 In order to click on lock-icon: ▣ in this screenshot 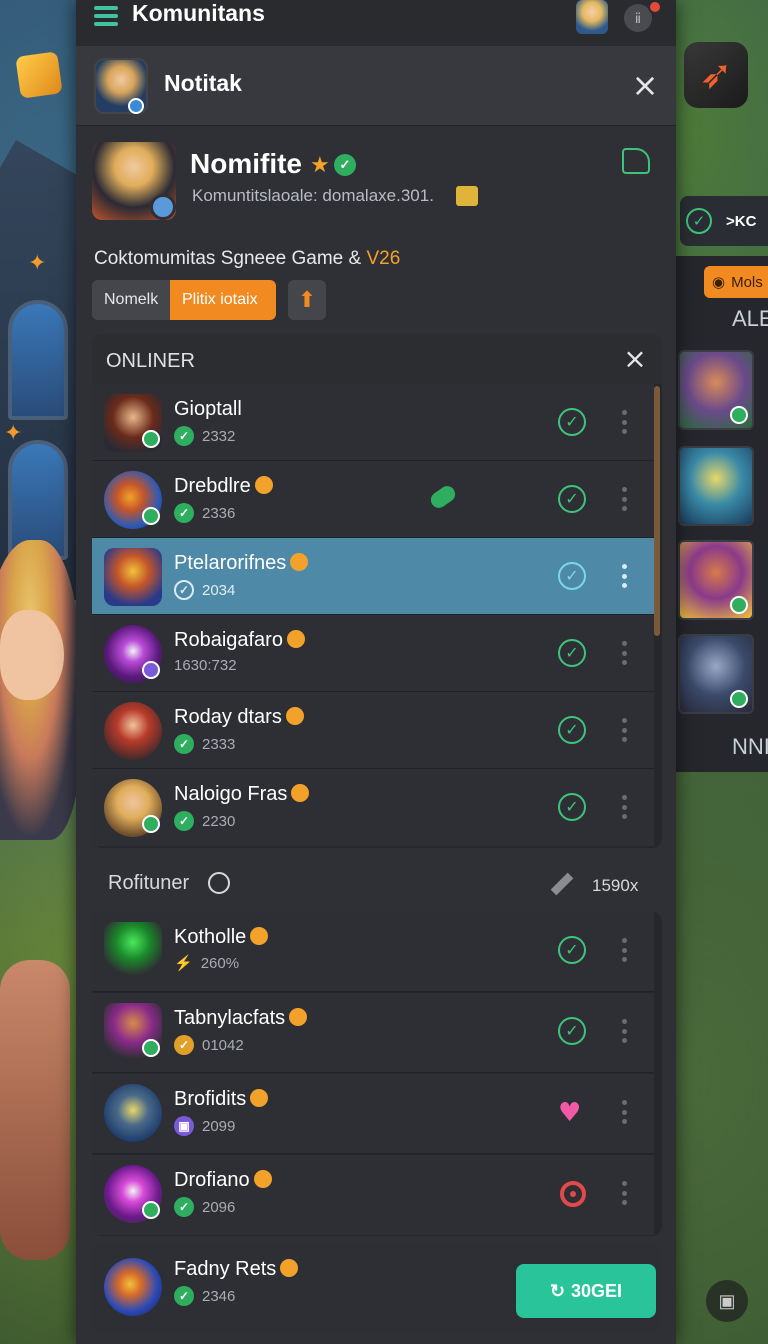, I will do `click(727, 1301)`.